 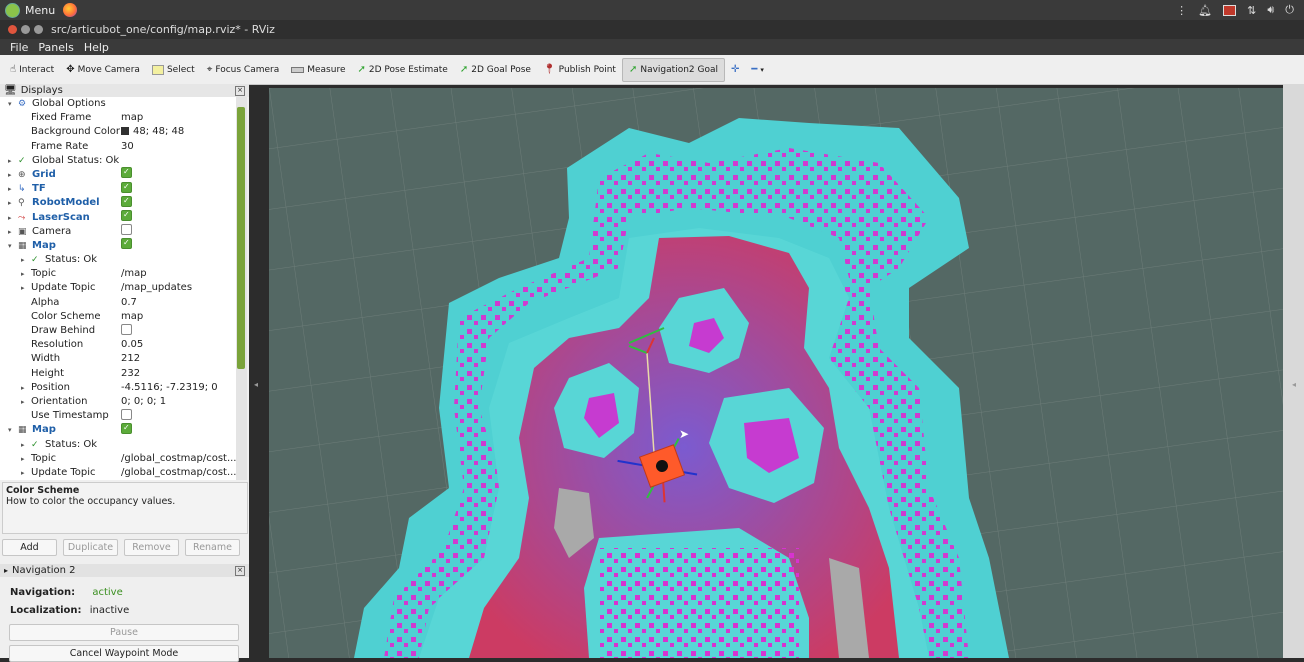 I want to click on displays-scrollbar, so click(x=241, y=288).